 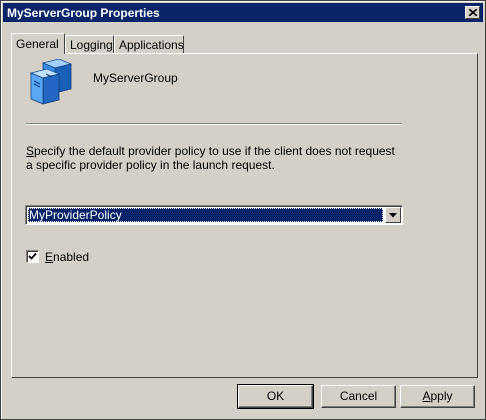 I want to click on title-bar: MyServerGroup Properties, so click(x=243, y=12).